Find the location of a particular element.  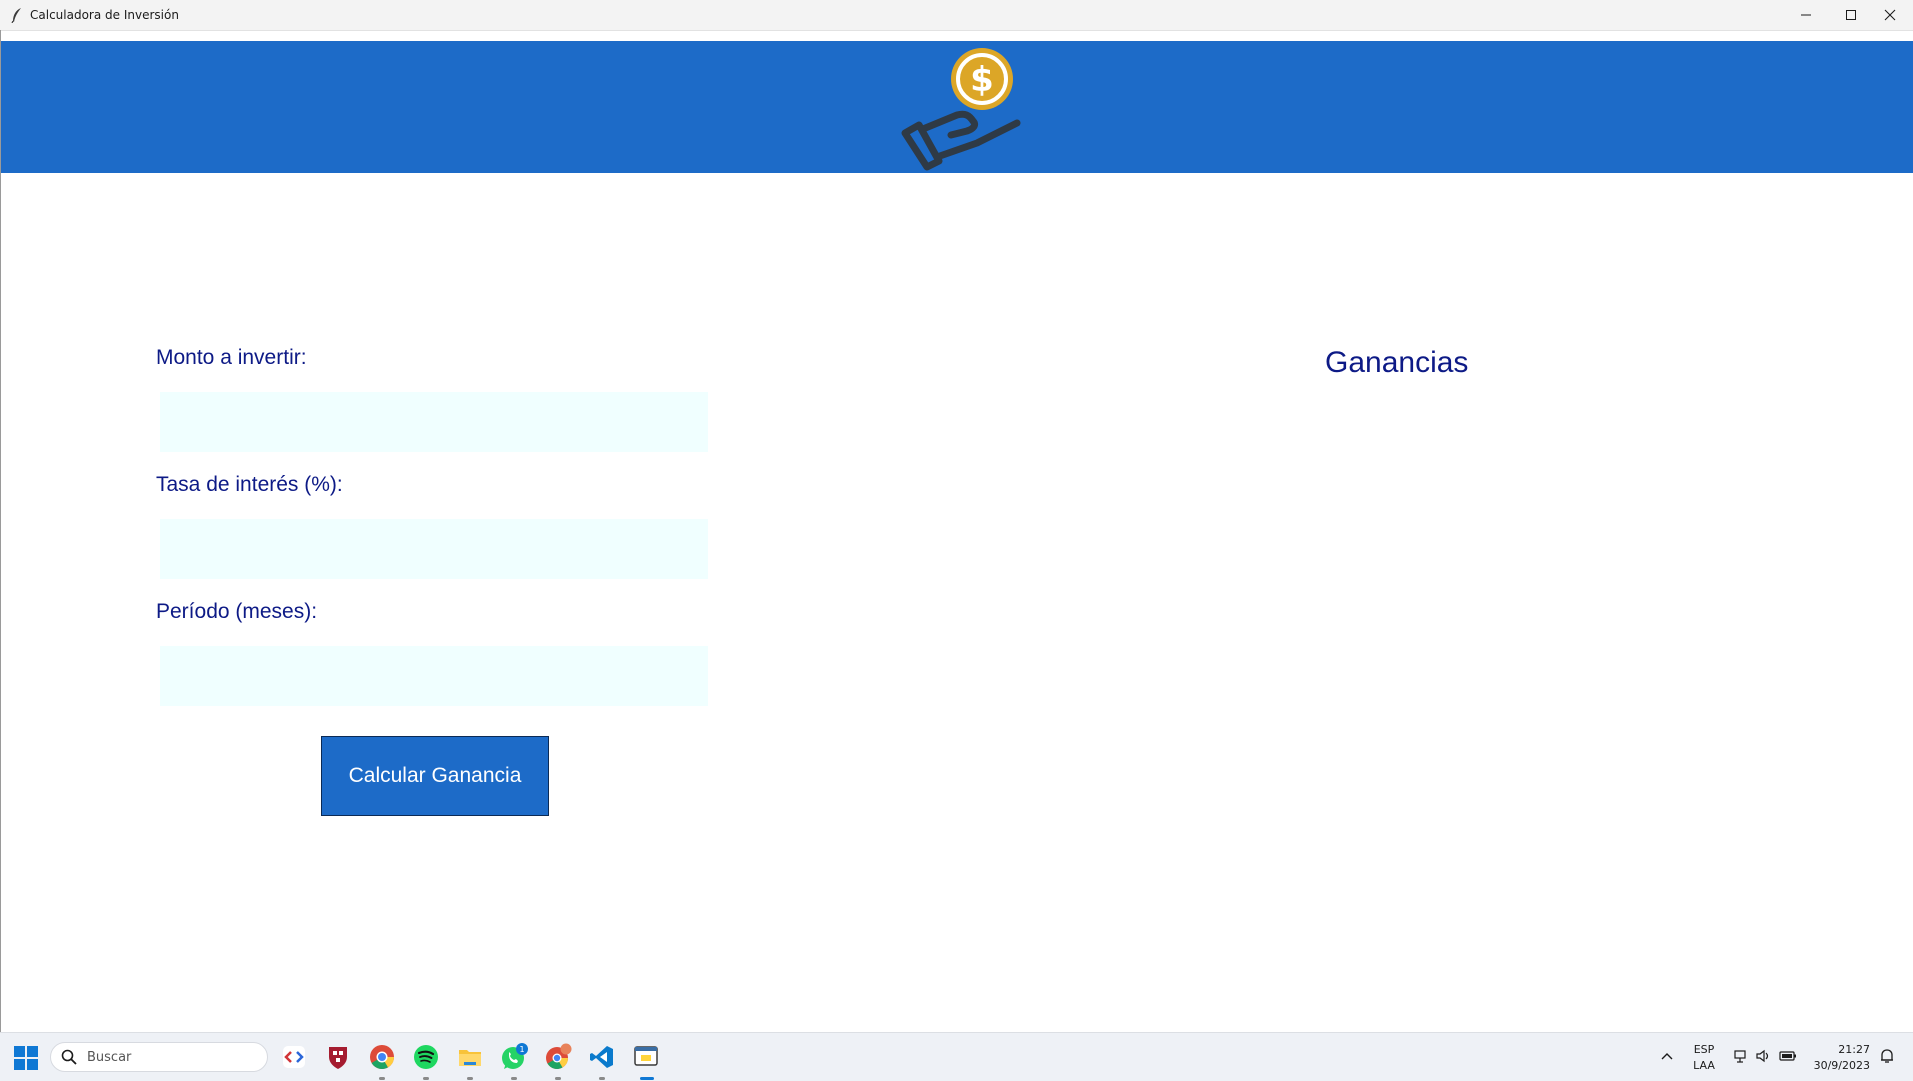

battery-icon is located at coordinates (1788, 1056).